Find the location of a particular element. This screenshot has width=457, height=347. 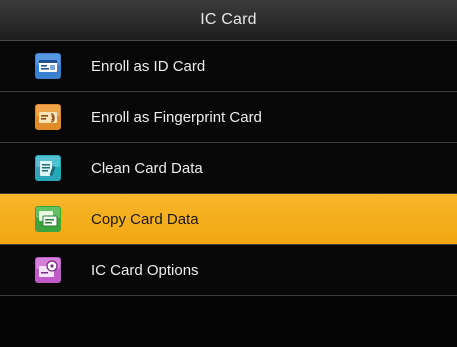

page-title: IC Card is located at coordinates (228, 19).